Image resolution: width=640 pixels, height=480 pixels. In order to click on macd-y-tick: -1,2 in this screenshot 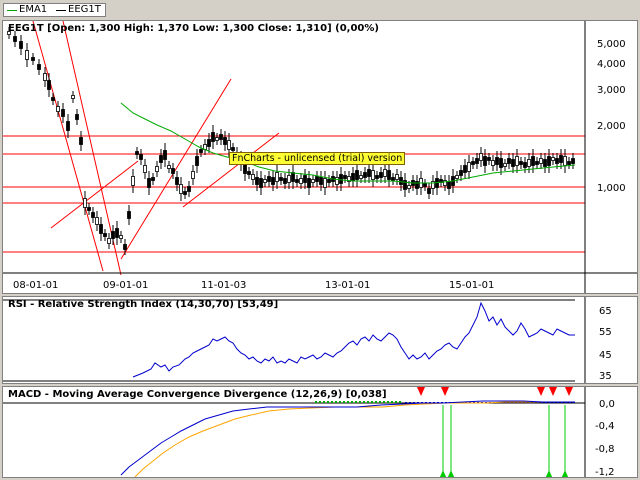, I will do `click(605, 472)`.